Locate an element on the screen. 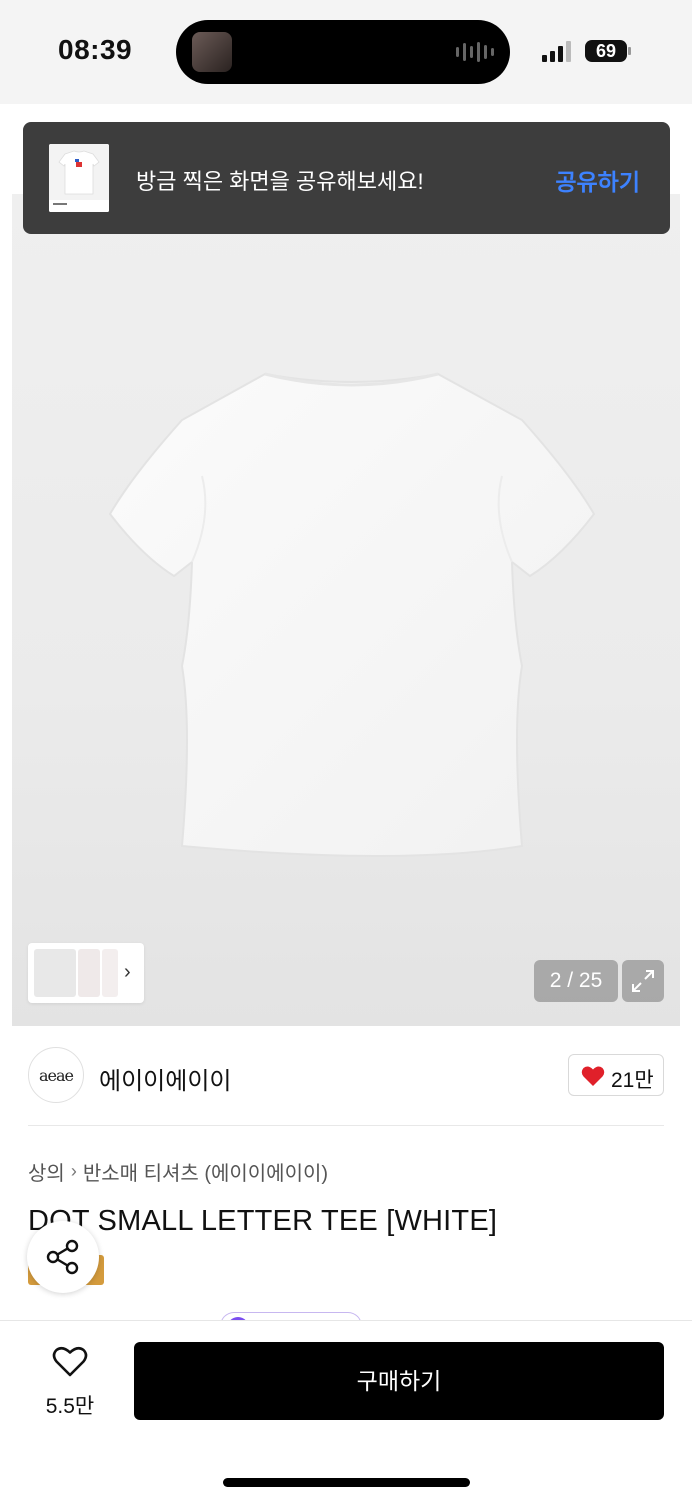  breadcrumb: 상의 › 반소매 티셔츠 (에이이에이이) is located at coordinates (178, 1171).